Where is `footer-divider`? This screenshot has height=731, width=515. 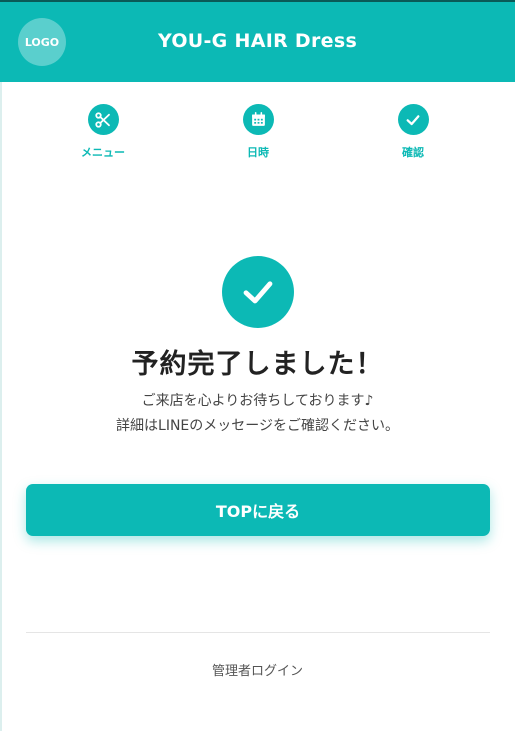 footer-divider is located at coordinates (258, 632).